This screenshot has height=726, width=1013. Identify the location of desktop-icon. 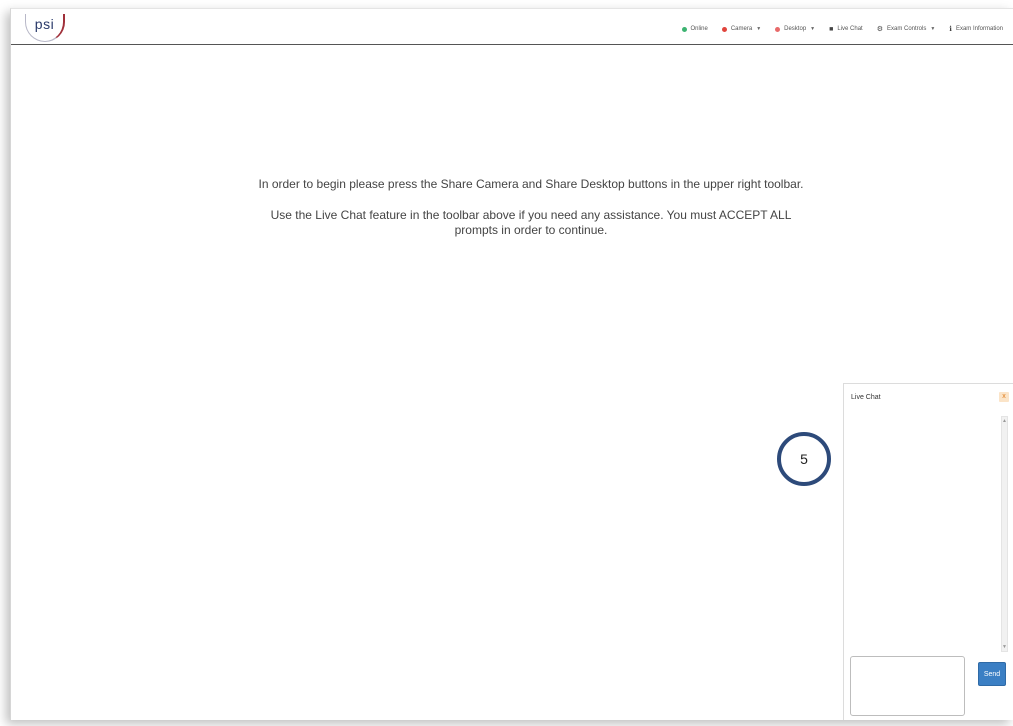
(778, 29).